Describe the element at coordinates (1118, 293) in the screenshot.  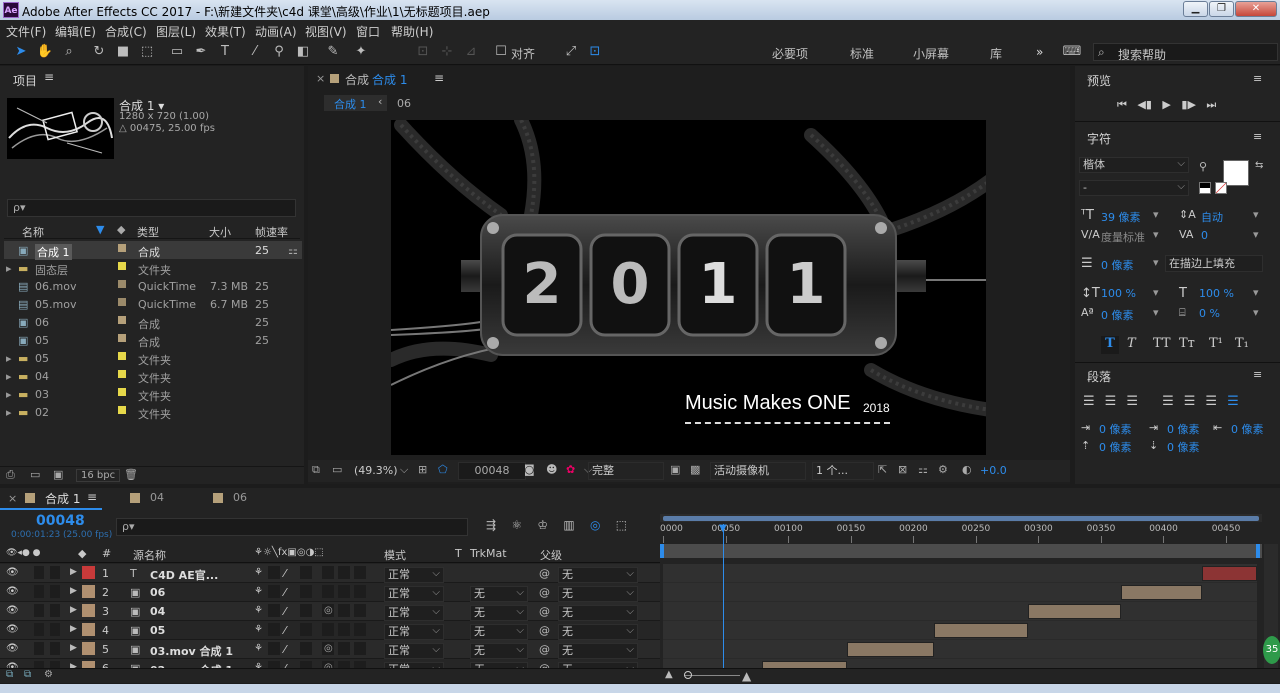
I see `vertical-scale-value: 100 %` at that location.